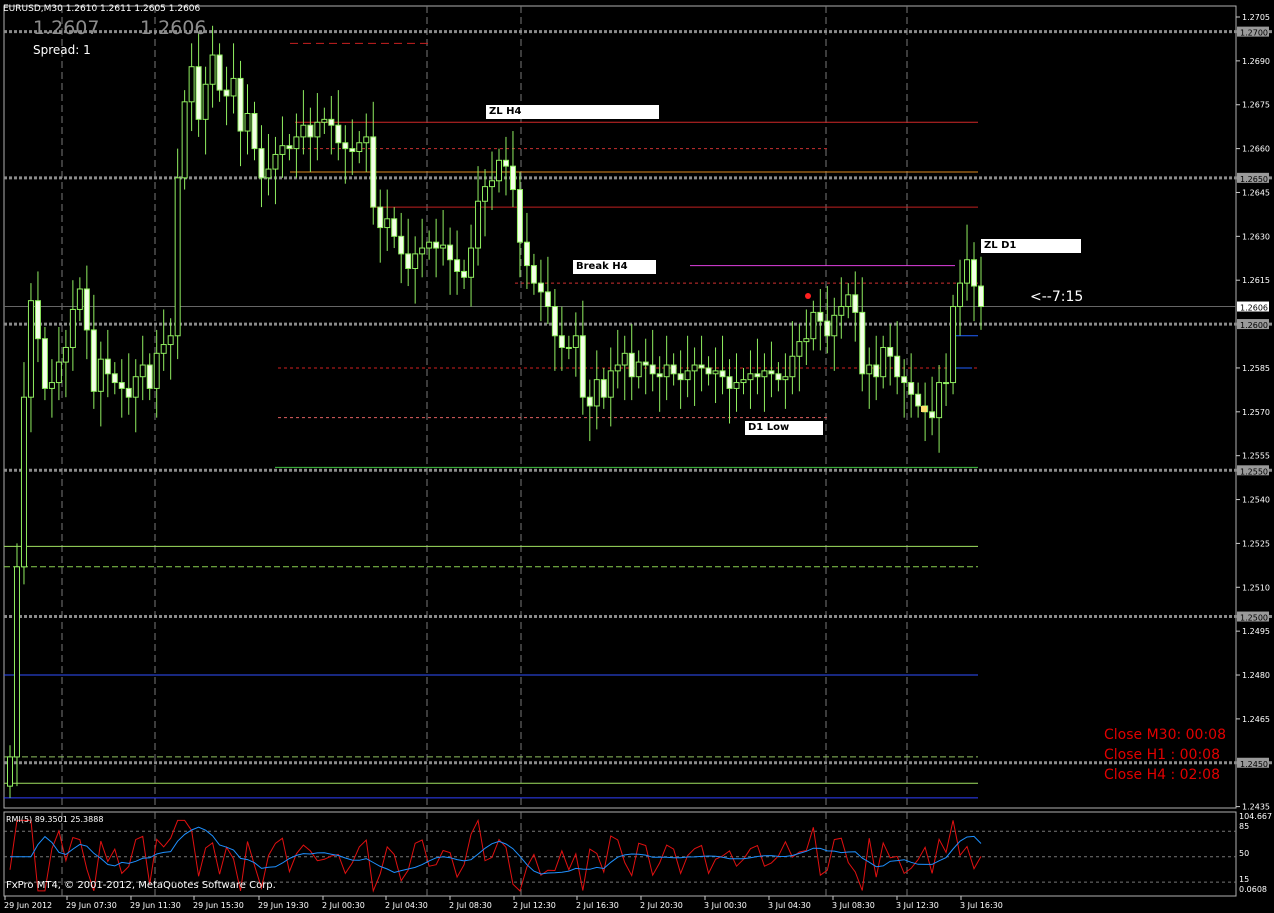  Describe the element at coordinates (102, 9) in the screenshot. I see `symbol-info: EURUSD,M30 1.2610 1.2611 1.2605 1.2606` at that location.